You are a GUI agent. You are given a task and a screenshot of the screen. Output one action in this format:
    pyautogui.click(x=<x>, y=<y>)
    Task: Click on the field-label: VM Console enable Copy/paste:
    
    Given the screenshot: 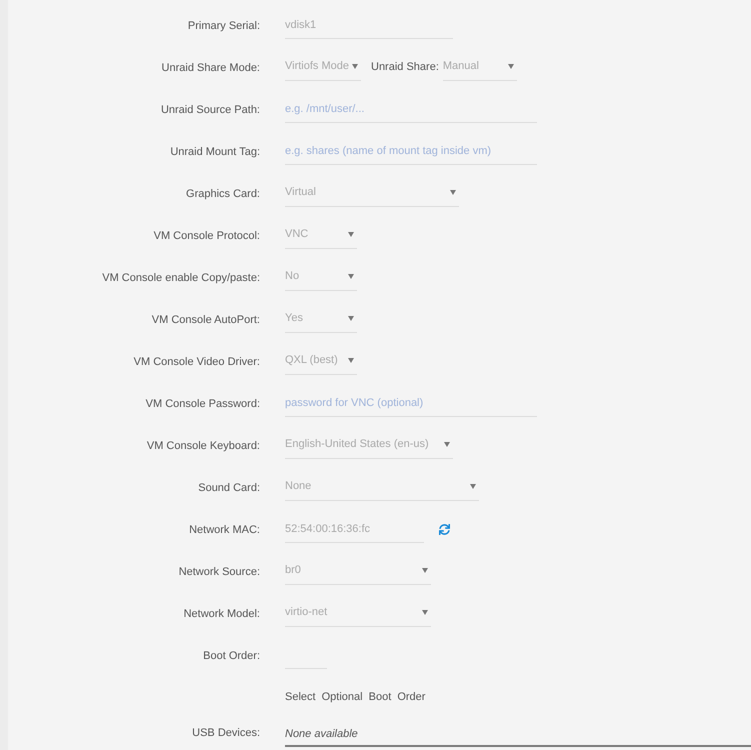 What is the action you would take?
    pyautogui.click(x=181, y=278)
    